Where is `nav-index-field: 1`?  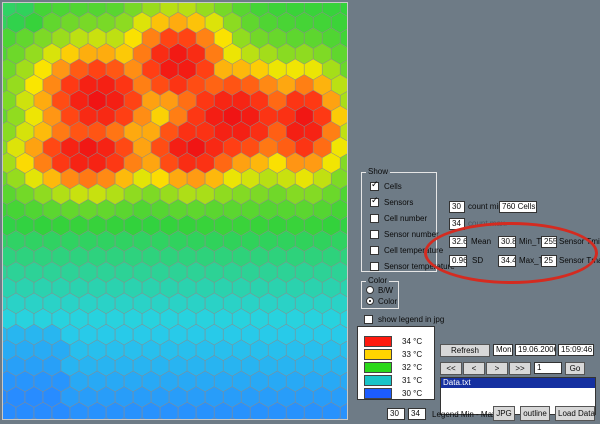 nav-index-field: 1 is located at coordinates (548, 368).